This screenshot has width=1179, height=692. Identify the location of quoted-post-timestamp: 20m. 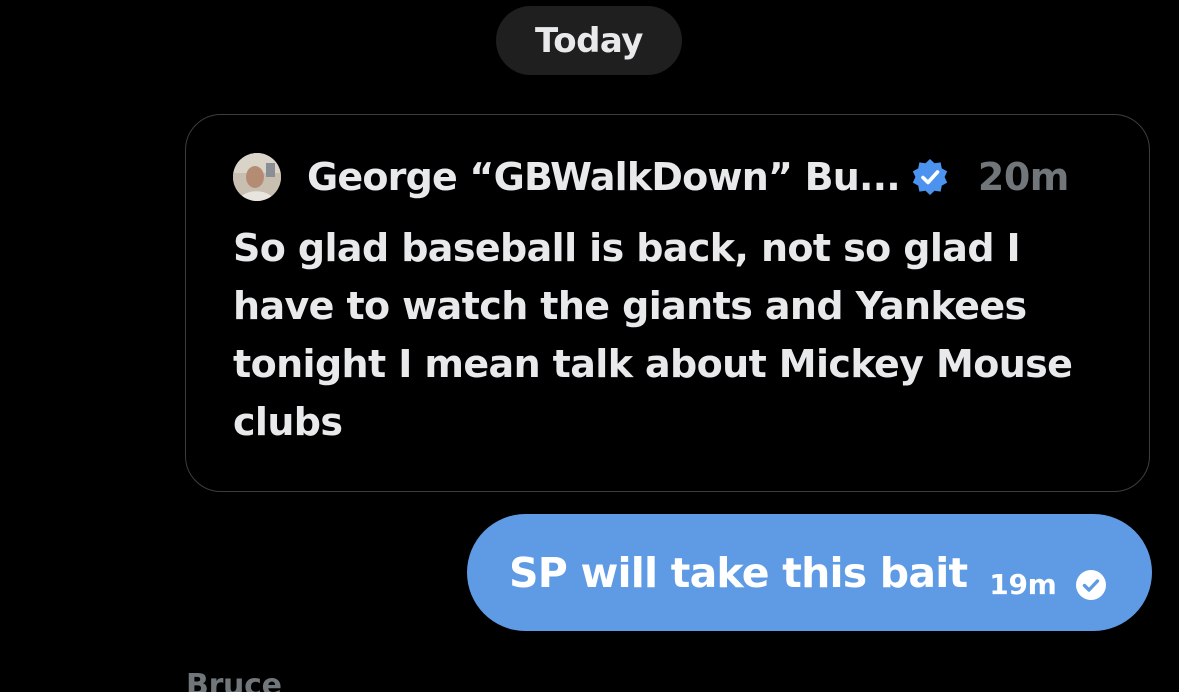
(1023, 177).